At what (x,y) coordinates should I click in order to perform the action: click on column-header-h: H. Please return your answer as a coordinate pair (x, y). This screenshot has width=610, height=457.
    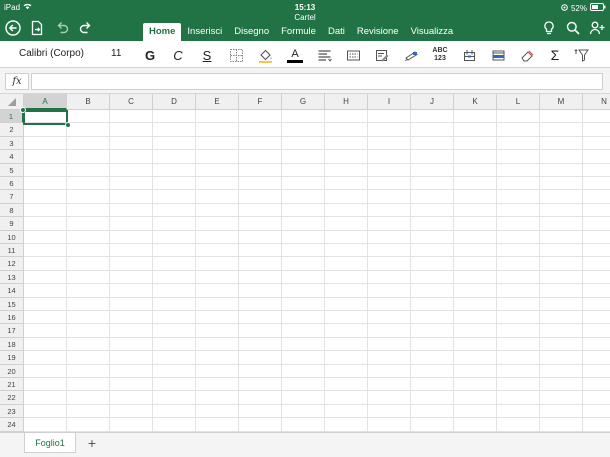
    Looking at the image, I should click on (346, 102).